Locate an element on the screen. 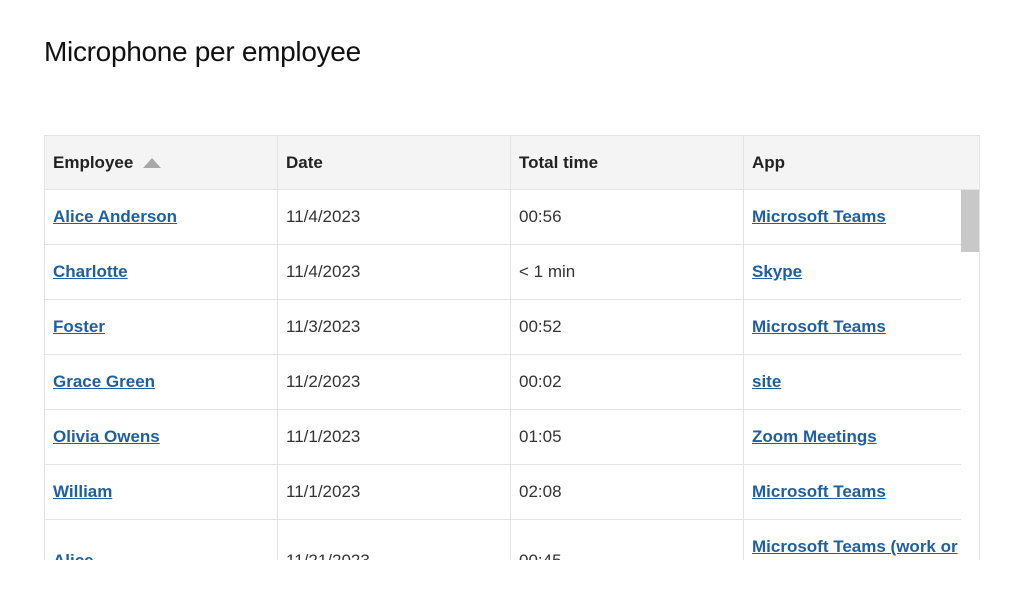 This screenshot has height=615, width=1020. column-header-label: Date is located at coordinates (304, 162).